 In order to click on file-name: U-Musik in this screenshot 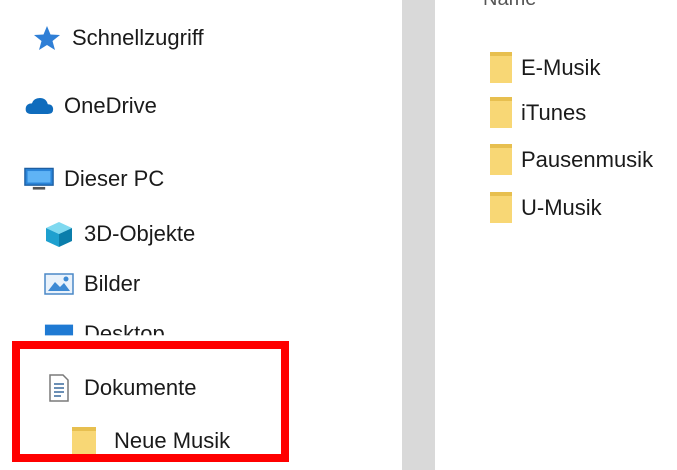, I will do `click(561, 207)`.